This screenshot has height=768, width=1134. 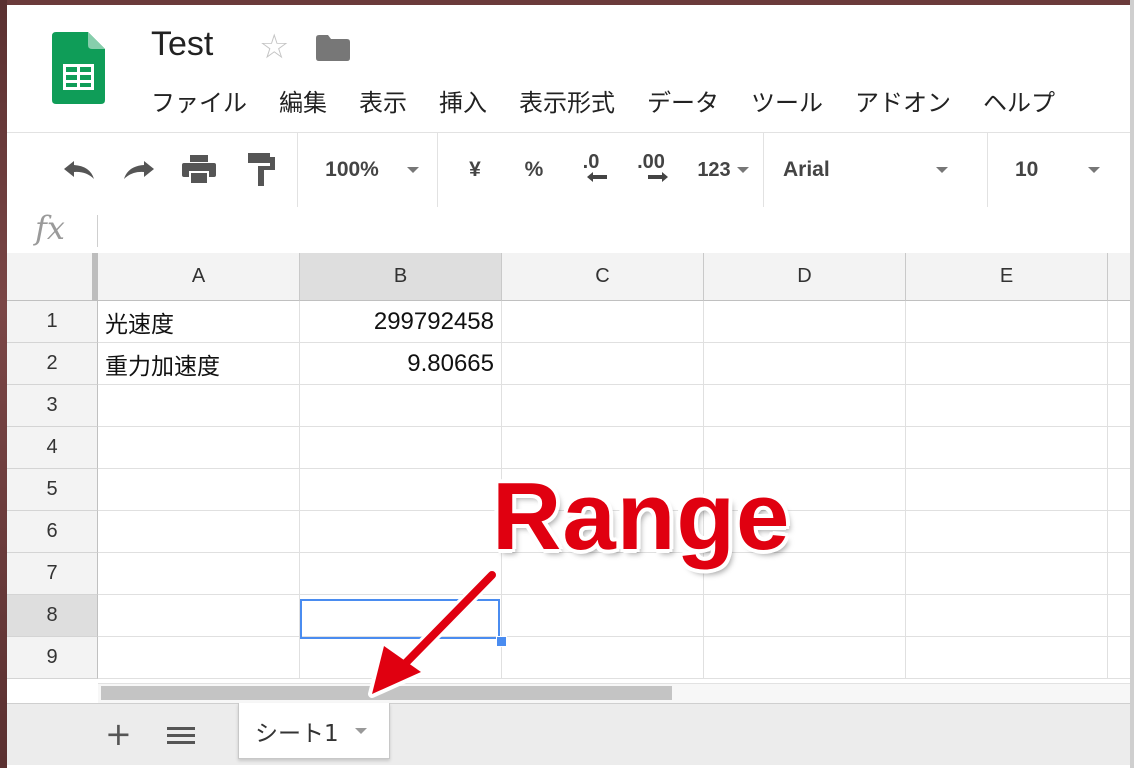 What do you see at coordinates (401, 574) in the screenshot?
I see `cell-b7` at bounding box center [401, 574].